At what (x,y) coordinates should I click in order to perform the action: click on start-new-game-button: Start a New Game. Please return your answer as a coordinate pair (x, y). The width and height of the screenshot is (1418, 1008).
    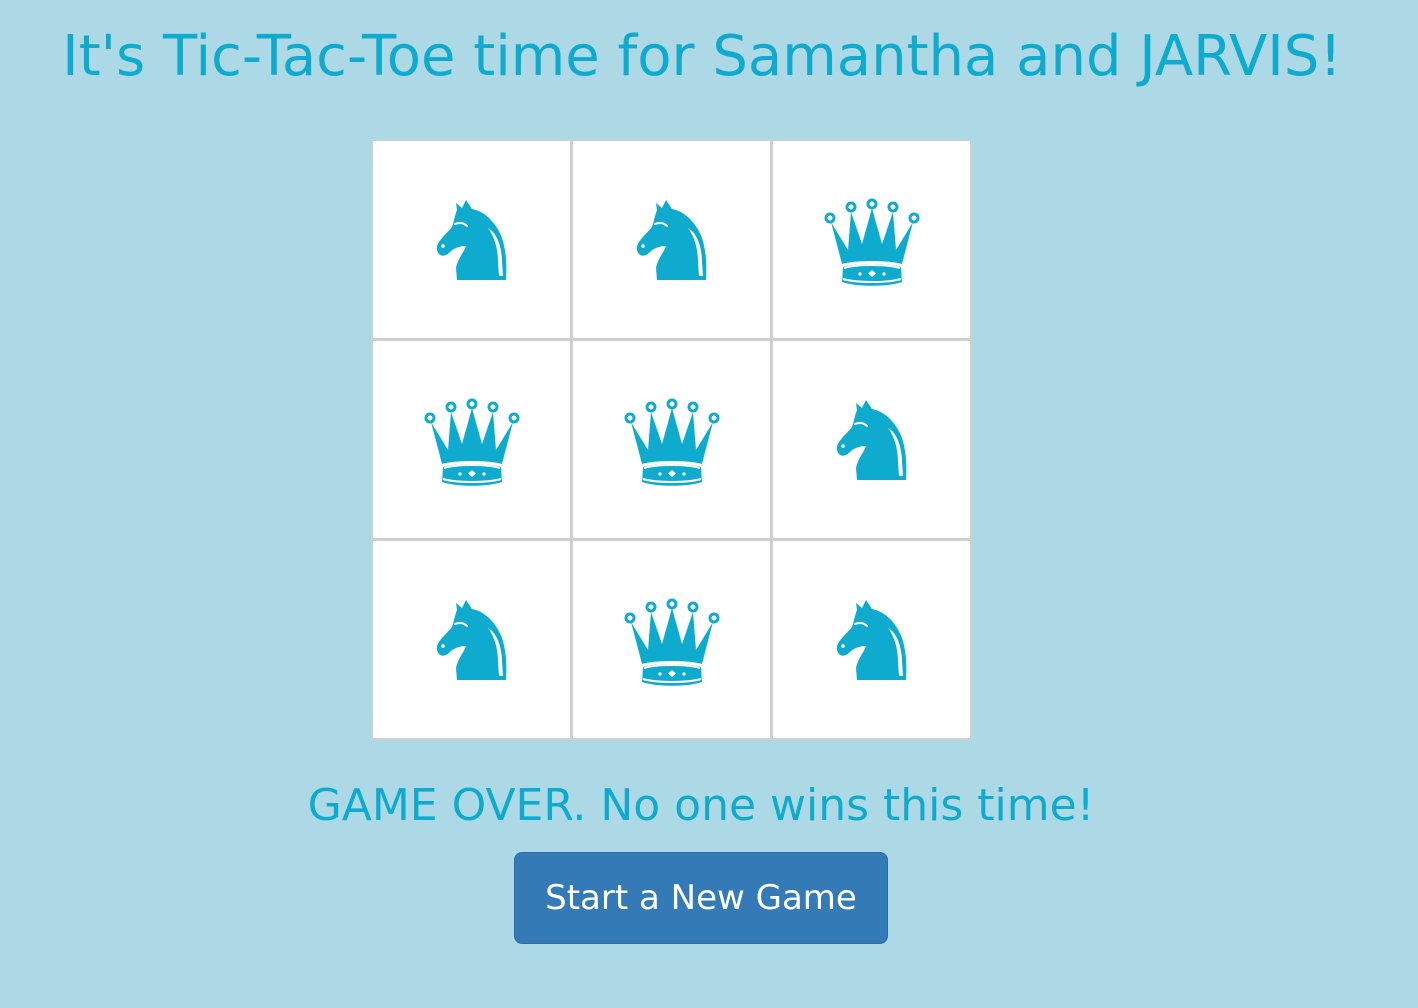
    Looking at the image, I should click on (701, 898).